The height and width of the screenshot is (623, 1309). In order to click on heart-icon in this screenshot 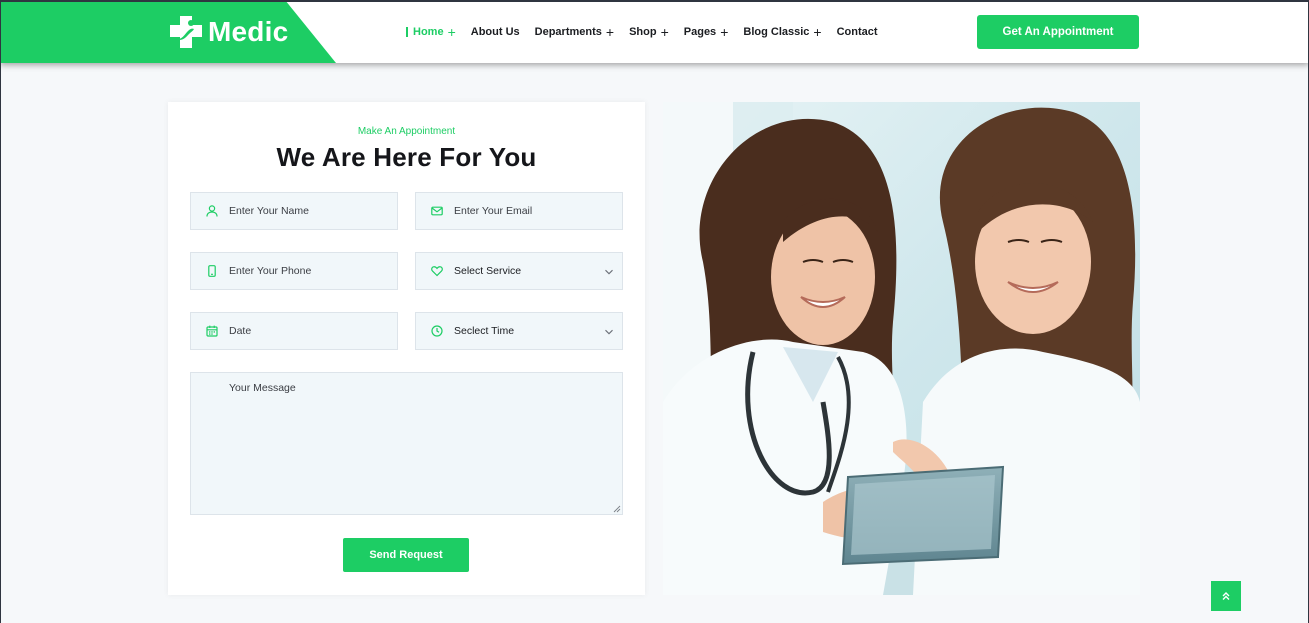, I will do `click(437, 271)`.